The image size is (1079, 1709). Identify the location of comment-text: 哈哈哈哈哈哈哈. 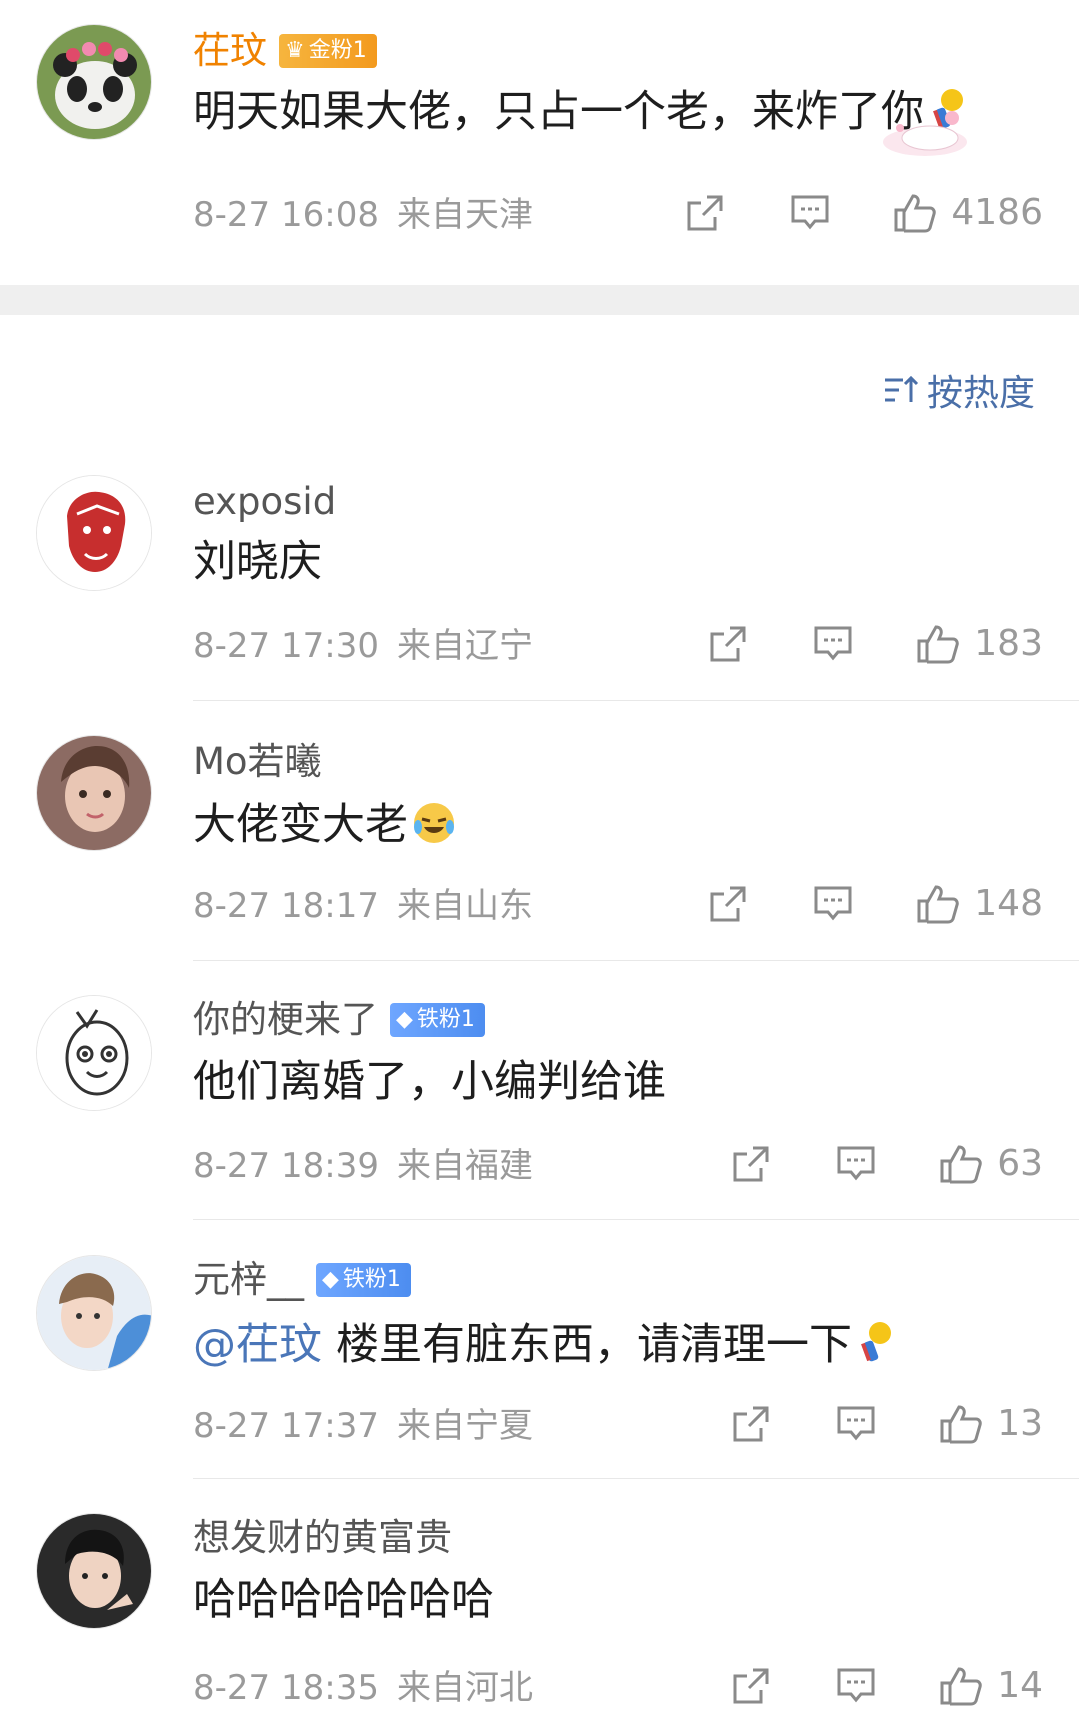
(343, 1600).